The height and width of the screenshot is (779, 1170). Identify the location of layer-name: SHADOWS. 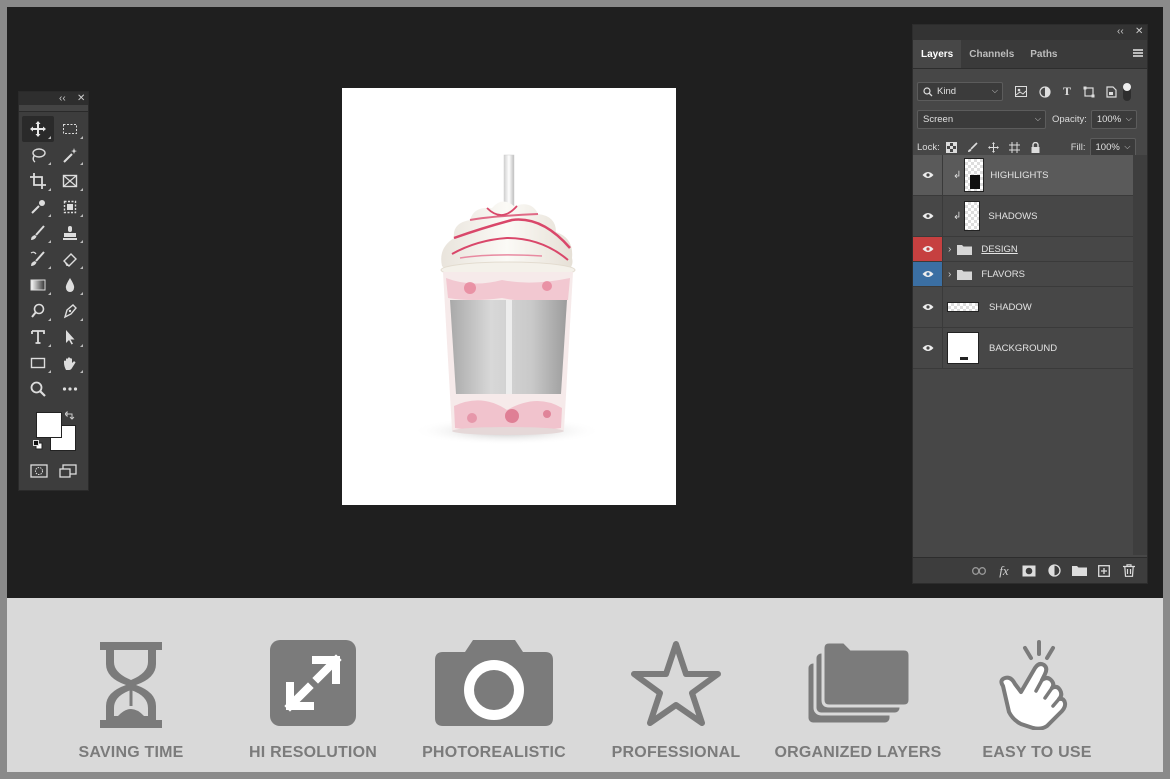
(1013, 216).